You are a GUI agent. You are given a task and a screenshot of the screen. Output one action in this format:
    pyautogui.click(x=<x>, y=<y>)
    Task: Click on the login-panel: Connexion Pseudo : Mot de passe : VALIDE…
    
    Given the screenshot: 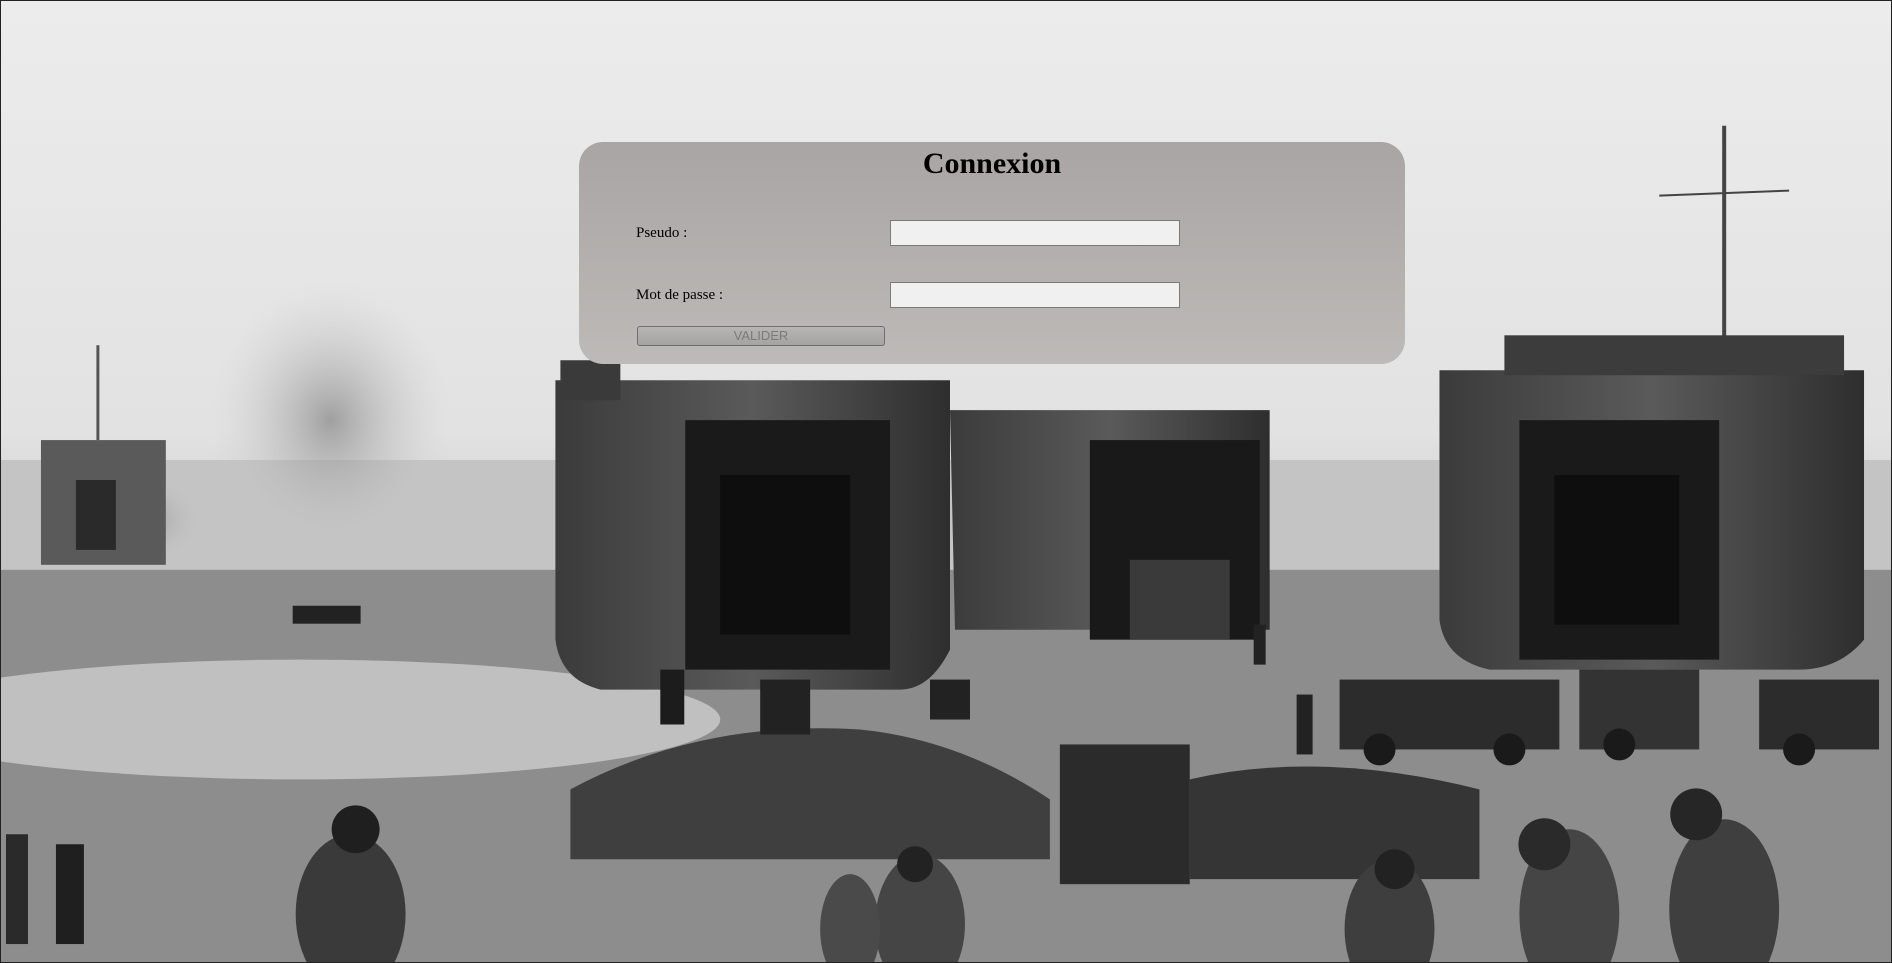 What is the action you would take?
    pyautogui.click(x=992, y=253)
    